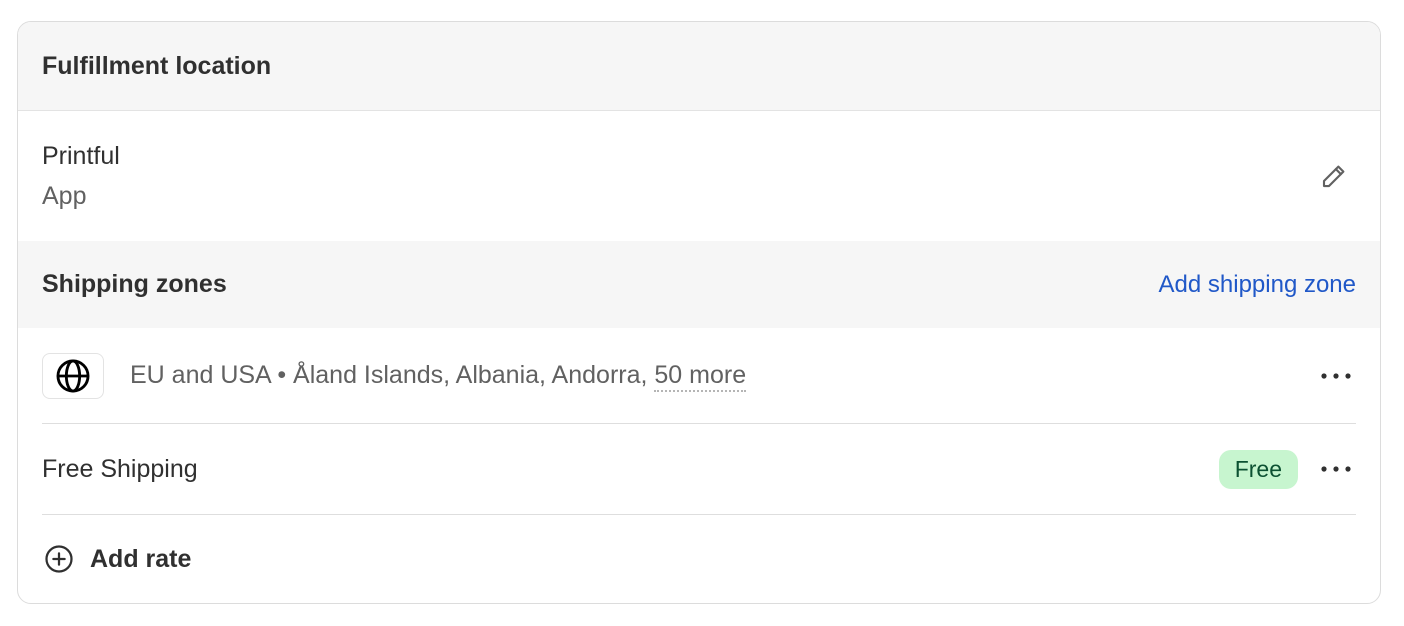  I want to click on zone-countries: Åland Islands, Albania, Andorra,, so click(470, 375).